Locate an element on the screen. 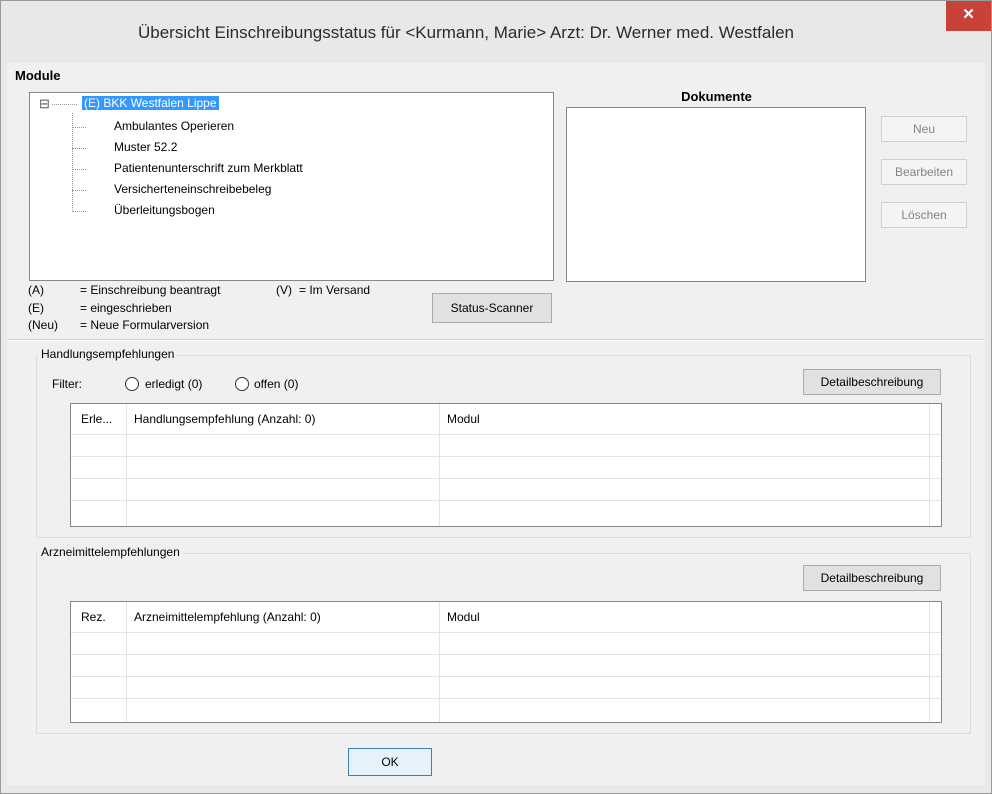 The image size is (992, 794). tree-item-ueberleitungsbogen: Überleitungsbogen is located at coordinates (164, 210).